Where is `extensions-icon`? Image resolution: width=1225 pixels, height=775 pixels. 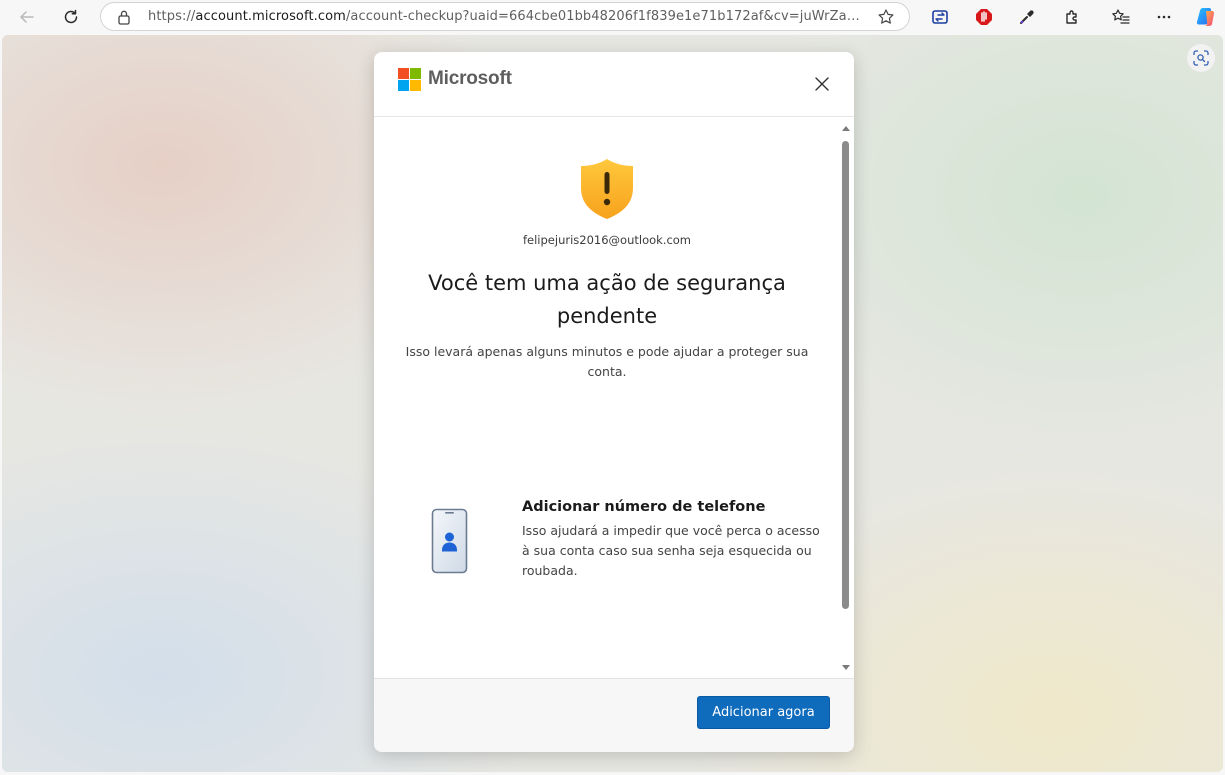 extensions-icon is located at coordinates (1071, 17).